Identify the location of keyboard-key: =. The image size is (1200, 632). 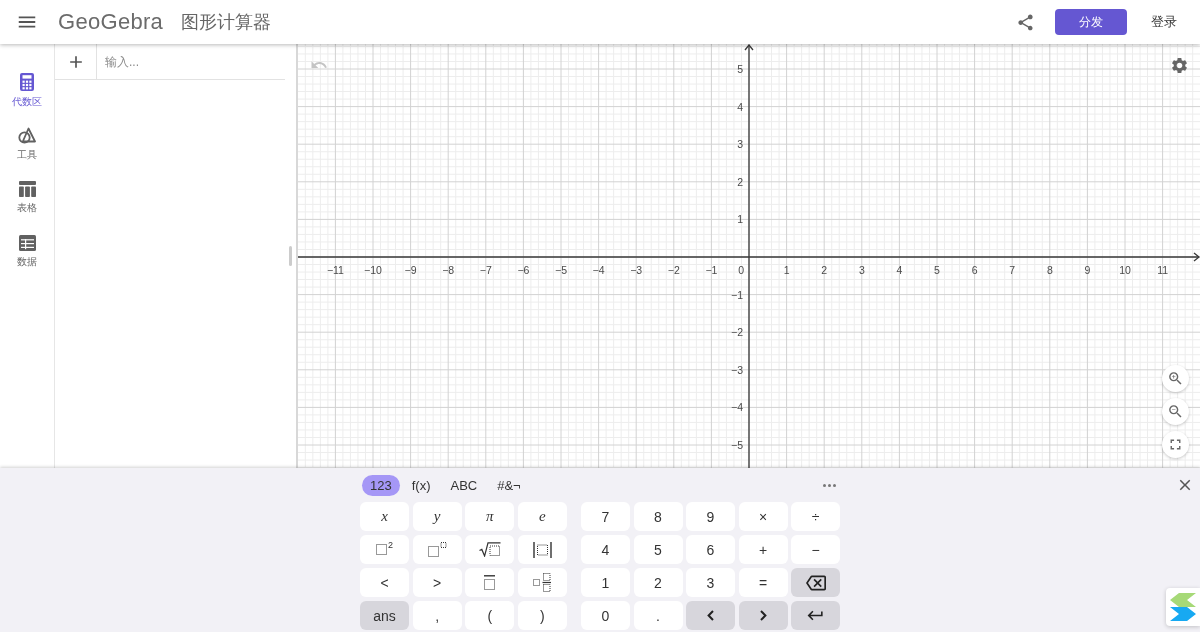
(763, 582).